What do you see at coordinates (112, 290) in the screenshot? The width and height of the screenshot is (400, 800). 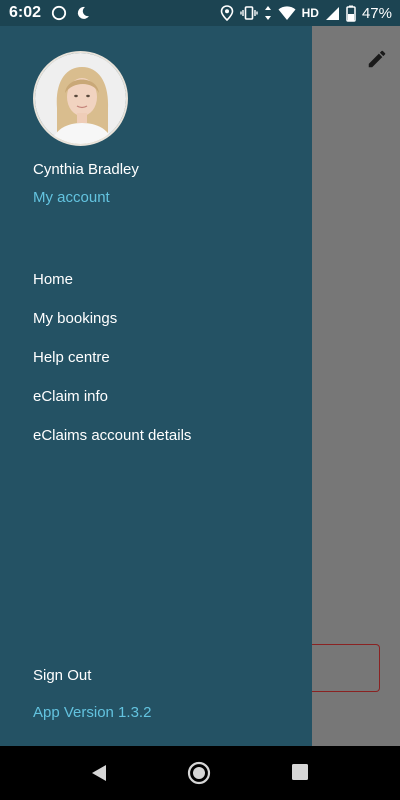 I see `menu-item-home: Home` at bounding box center [112, 290].